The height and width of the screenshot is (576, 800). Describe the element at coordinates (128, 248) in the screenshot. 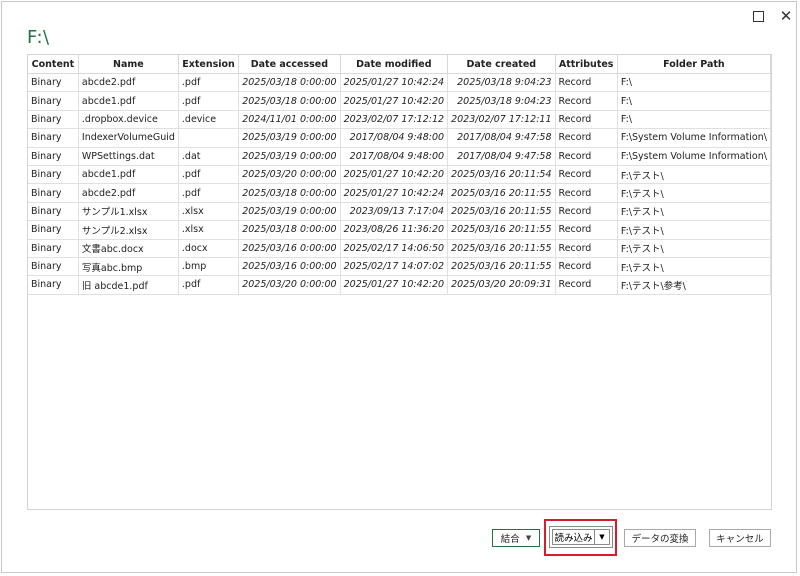

I see `table-cell: 文書abc.docx` at that location.